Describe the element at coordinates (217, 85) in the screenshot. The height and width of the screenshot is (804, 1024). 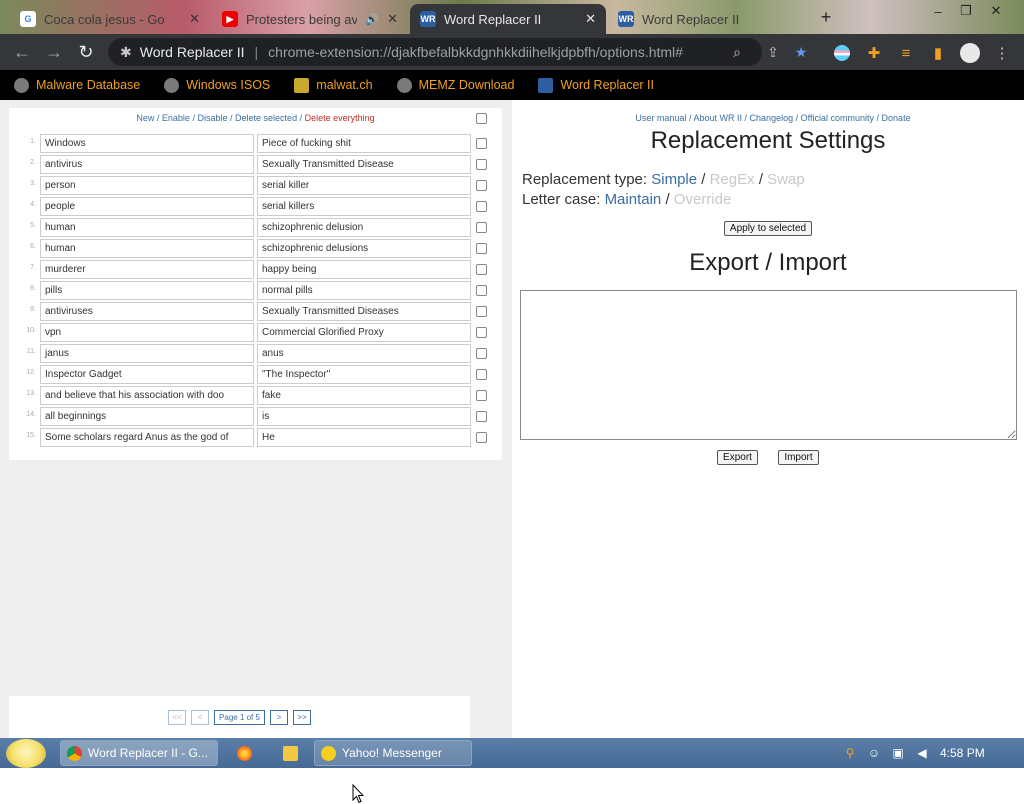
I see `bookmark-windows-isos: Windows ISOS` at that location.